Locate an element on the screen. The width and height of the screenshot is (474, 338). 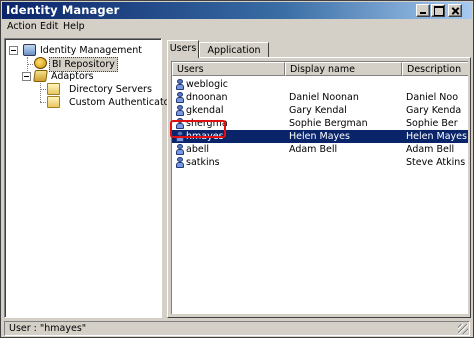
menu-action: Action is located at coordinates (22, 27).